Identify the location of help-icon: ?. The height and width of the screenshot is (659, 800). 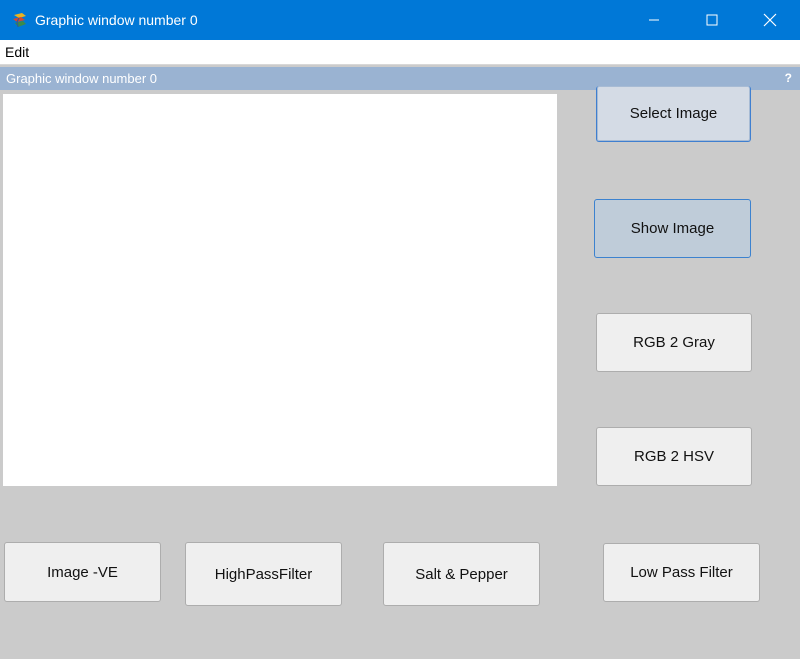
(788, 78).